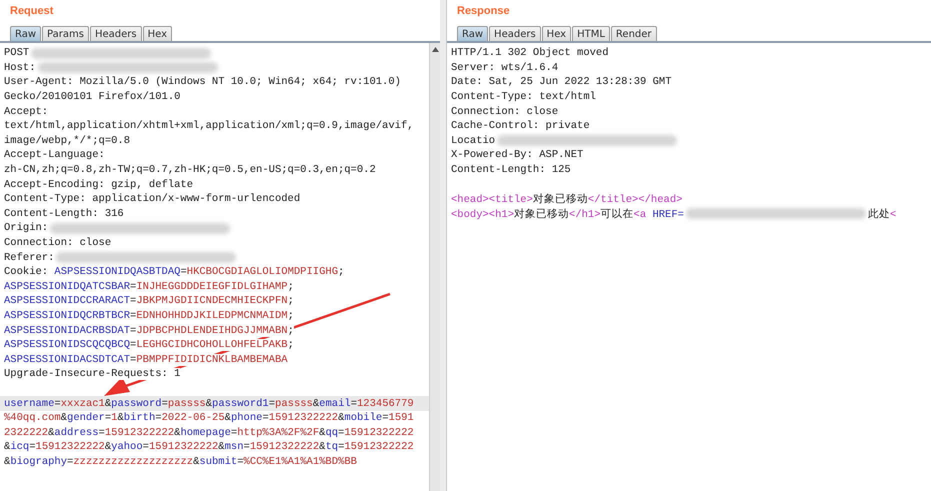 The height and width of the screenshot is (491, 931). Describe the element at coordinates (633, 33) in the screenshot. I see `tab: Render` at that location.